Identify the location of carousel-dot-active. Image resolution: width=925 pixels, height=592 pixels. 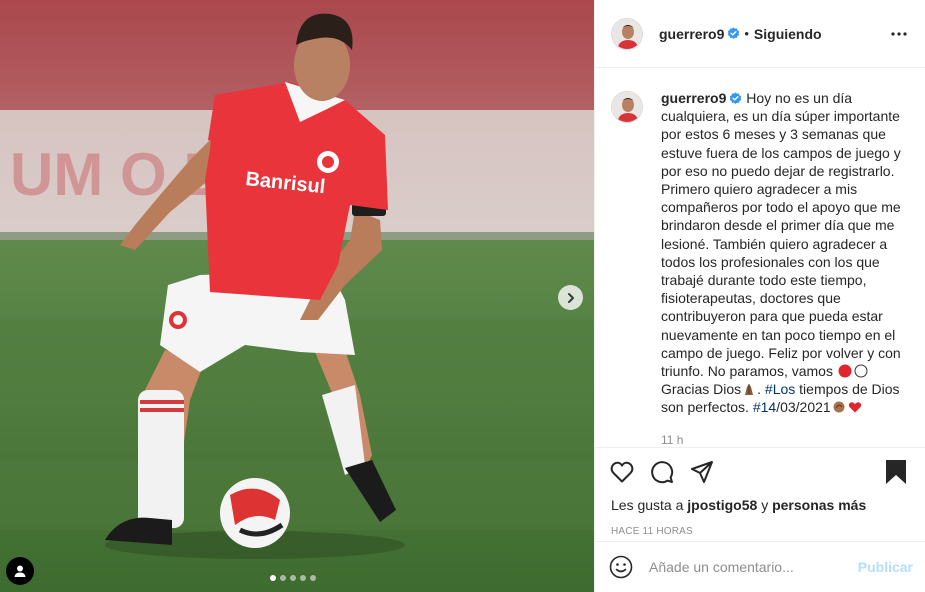
(273, 578).